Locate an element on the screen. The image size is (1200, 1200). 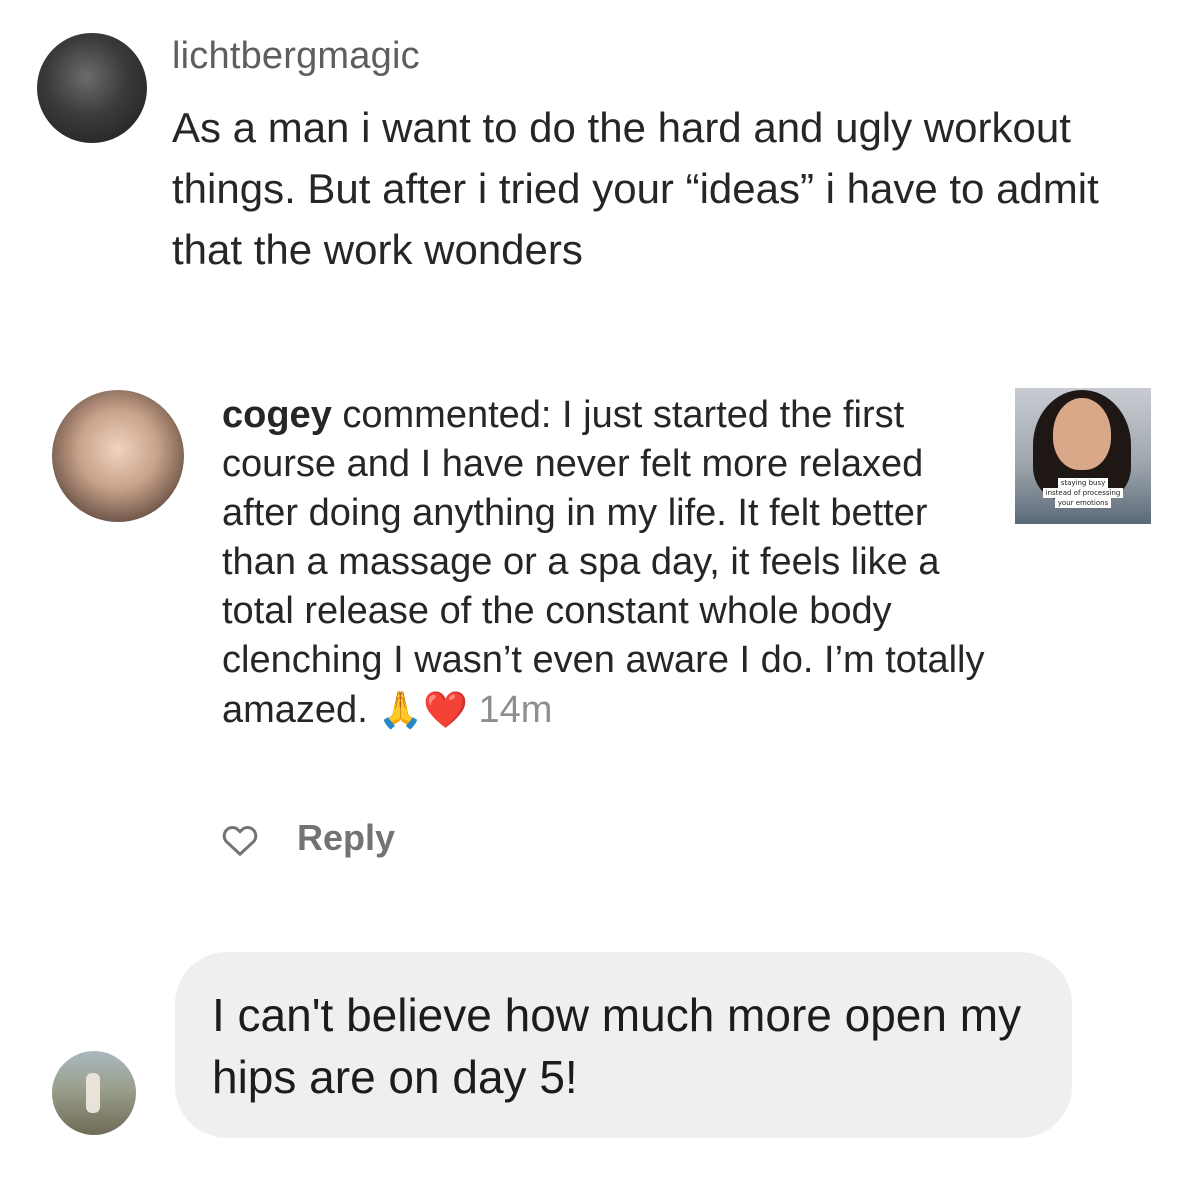
comment-username: lichtbergmagic is located at coordinates (296, 56).